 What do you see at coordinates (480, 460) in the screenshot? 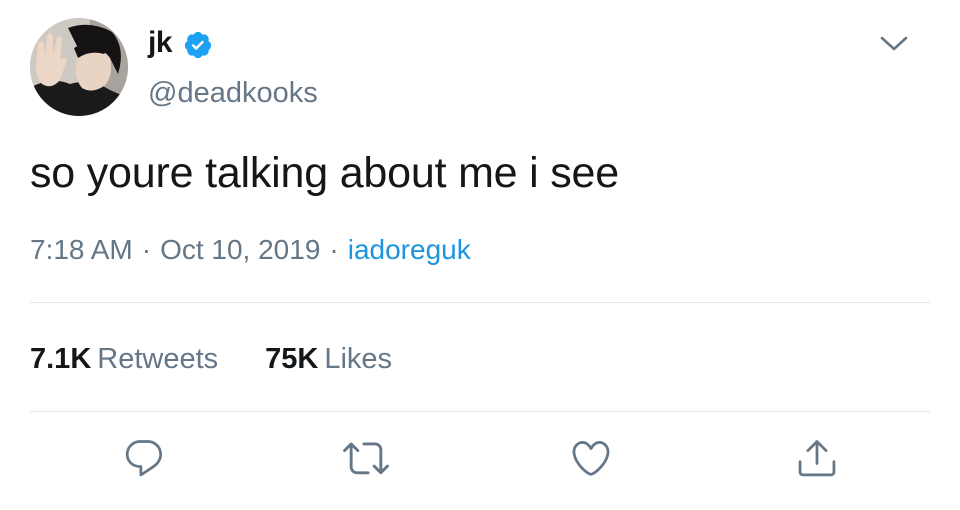
I see `action-bar` at bounding box center [480, 460].